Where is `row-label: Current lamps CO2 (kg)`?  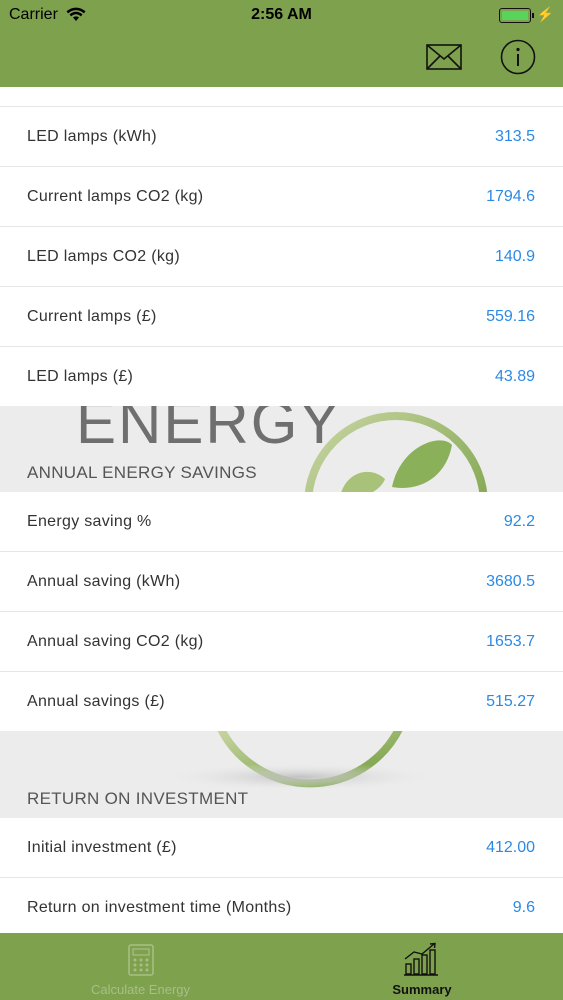 row-label: Current lamps CO2 (kg) is located at coordinates (115, 196).